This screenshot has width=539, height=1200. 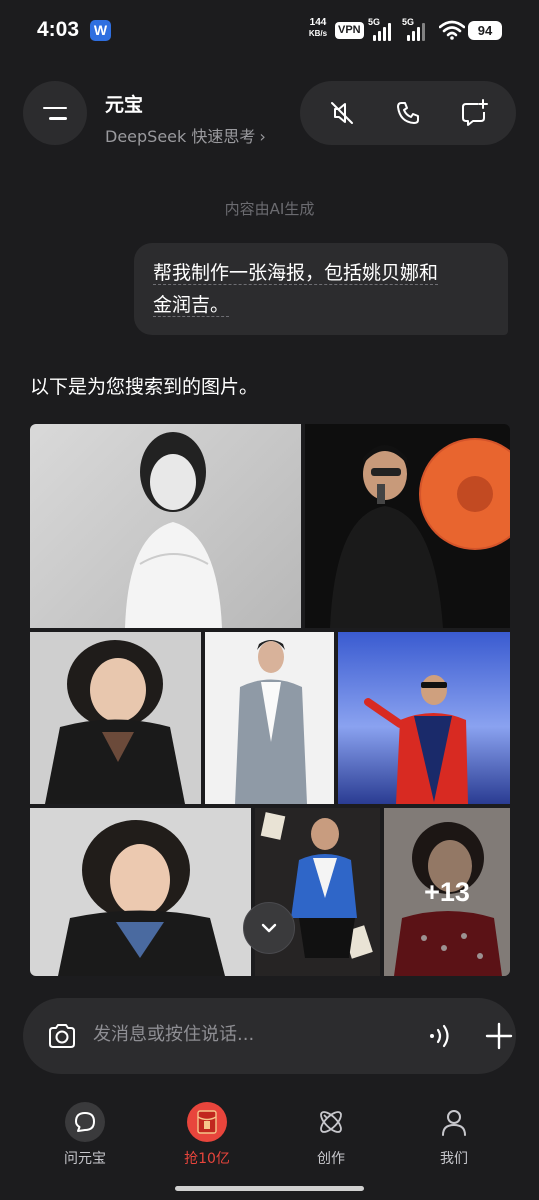 I want to click on tab-create: 创作, so click(x=331, y=1135).